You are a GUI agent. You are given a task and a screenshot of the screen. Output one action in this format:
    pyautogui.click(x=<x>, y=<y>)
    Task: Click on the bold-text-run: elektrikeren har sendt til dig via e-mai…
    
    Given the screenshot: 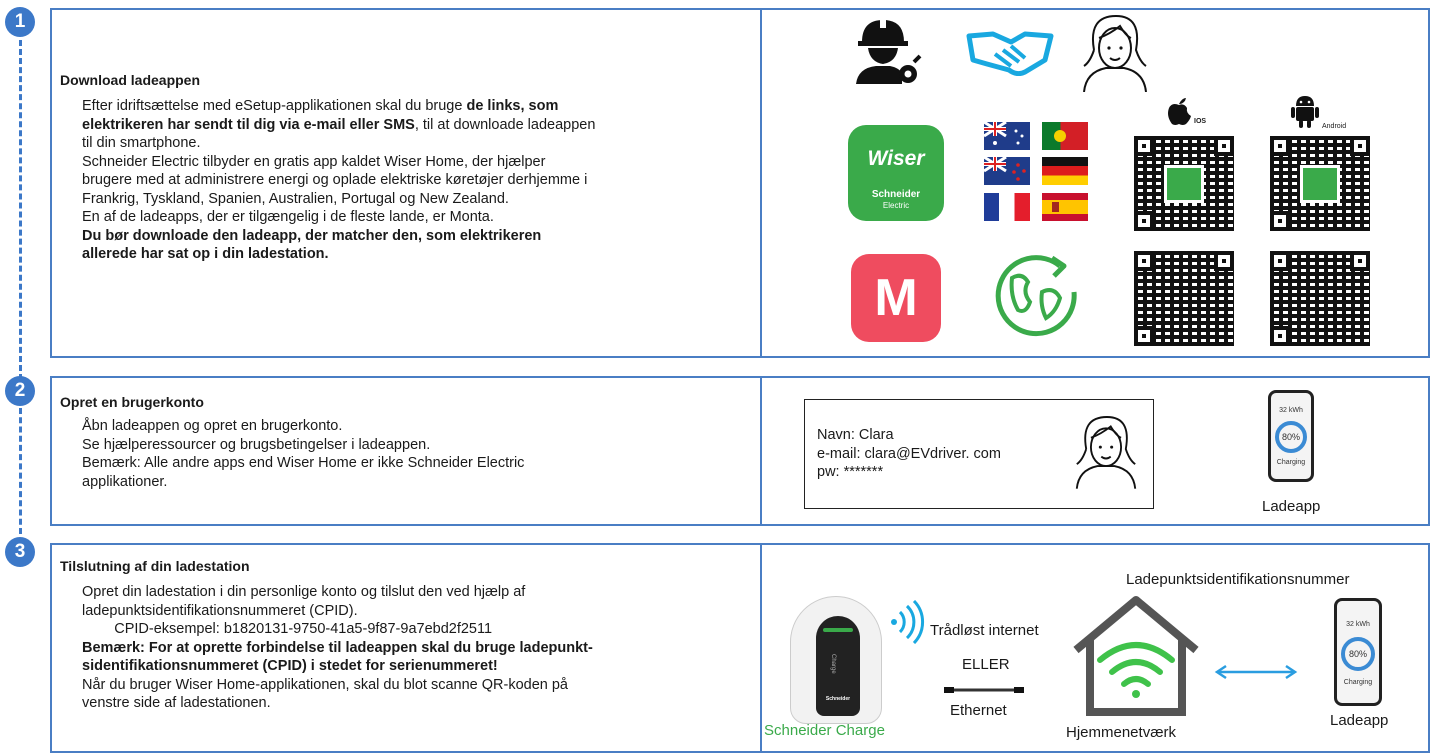 What is the action you would take?
    pyautogui.click(x=248, y=124)
    